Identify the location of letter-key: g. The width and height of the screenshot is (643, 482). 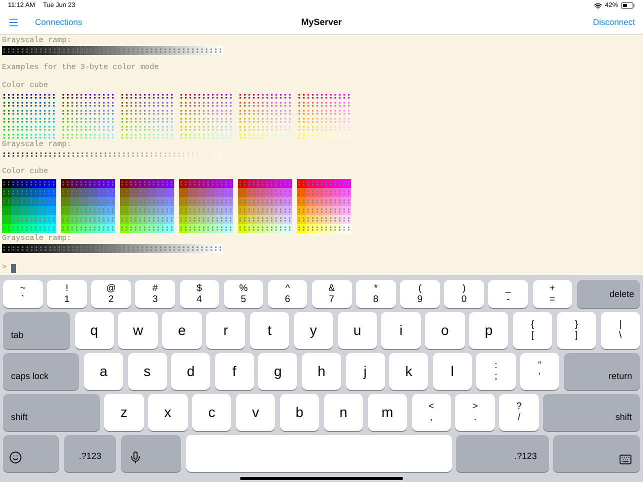
(278, 371).